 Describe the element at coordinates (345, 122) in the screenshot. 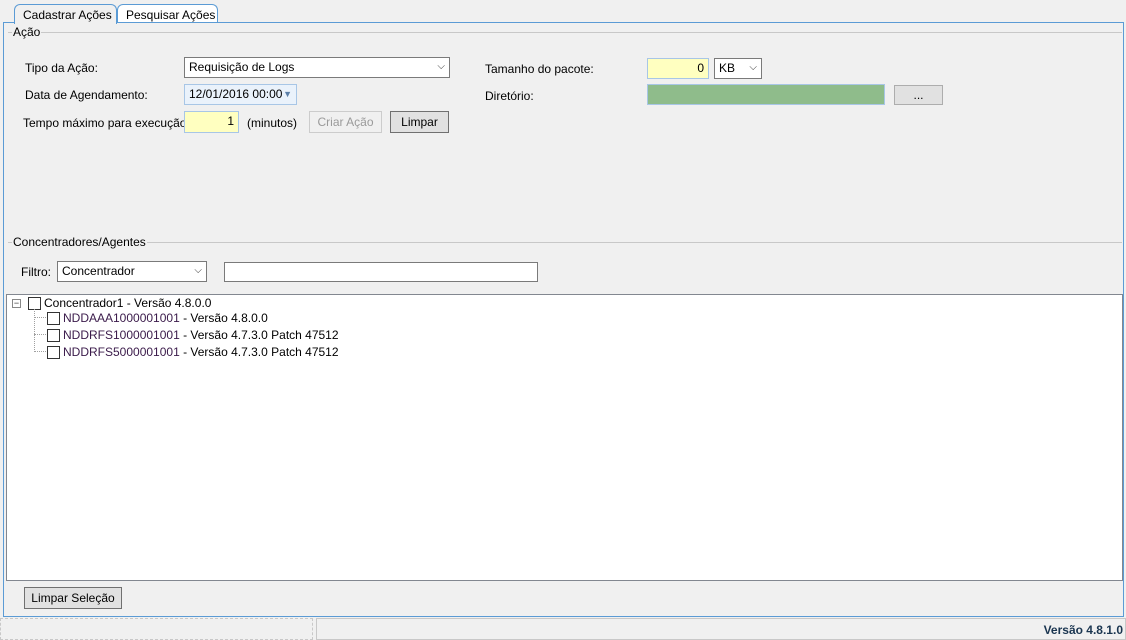

I see `criar-acao-button: Criar Ação` at that location.